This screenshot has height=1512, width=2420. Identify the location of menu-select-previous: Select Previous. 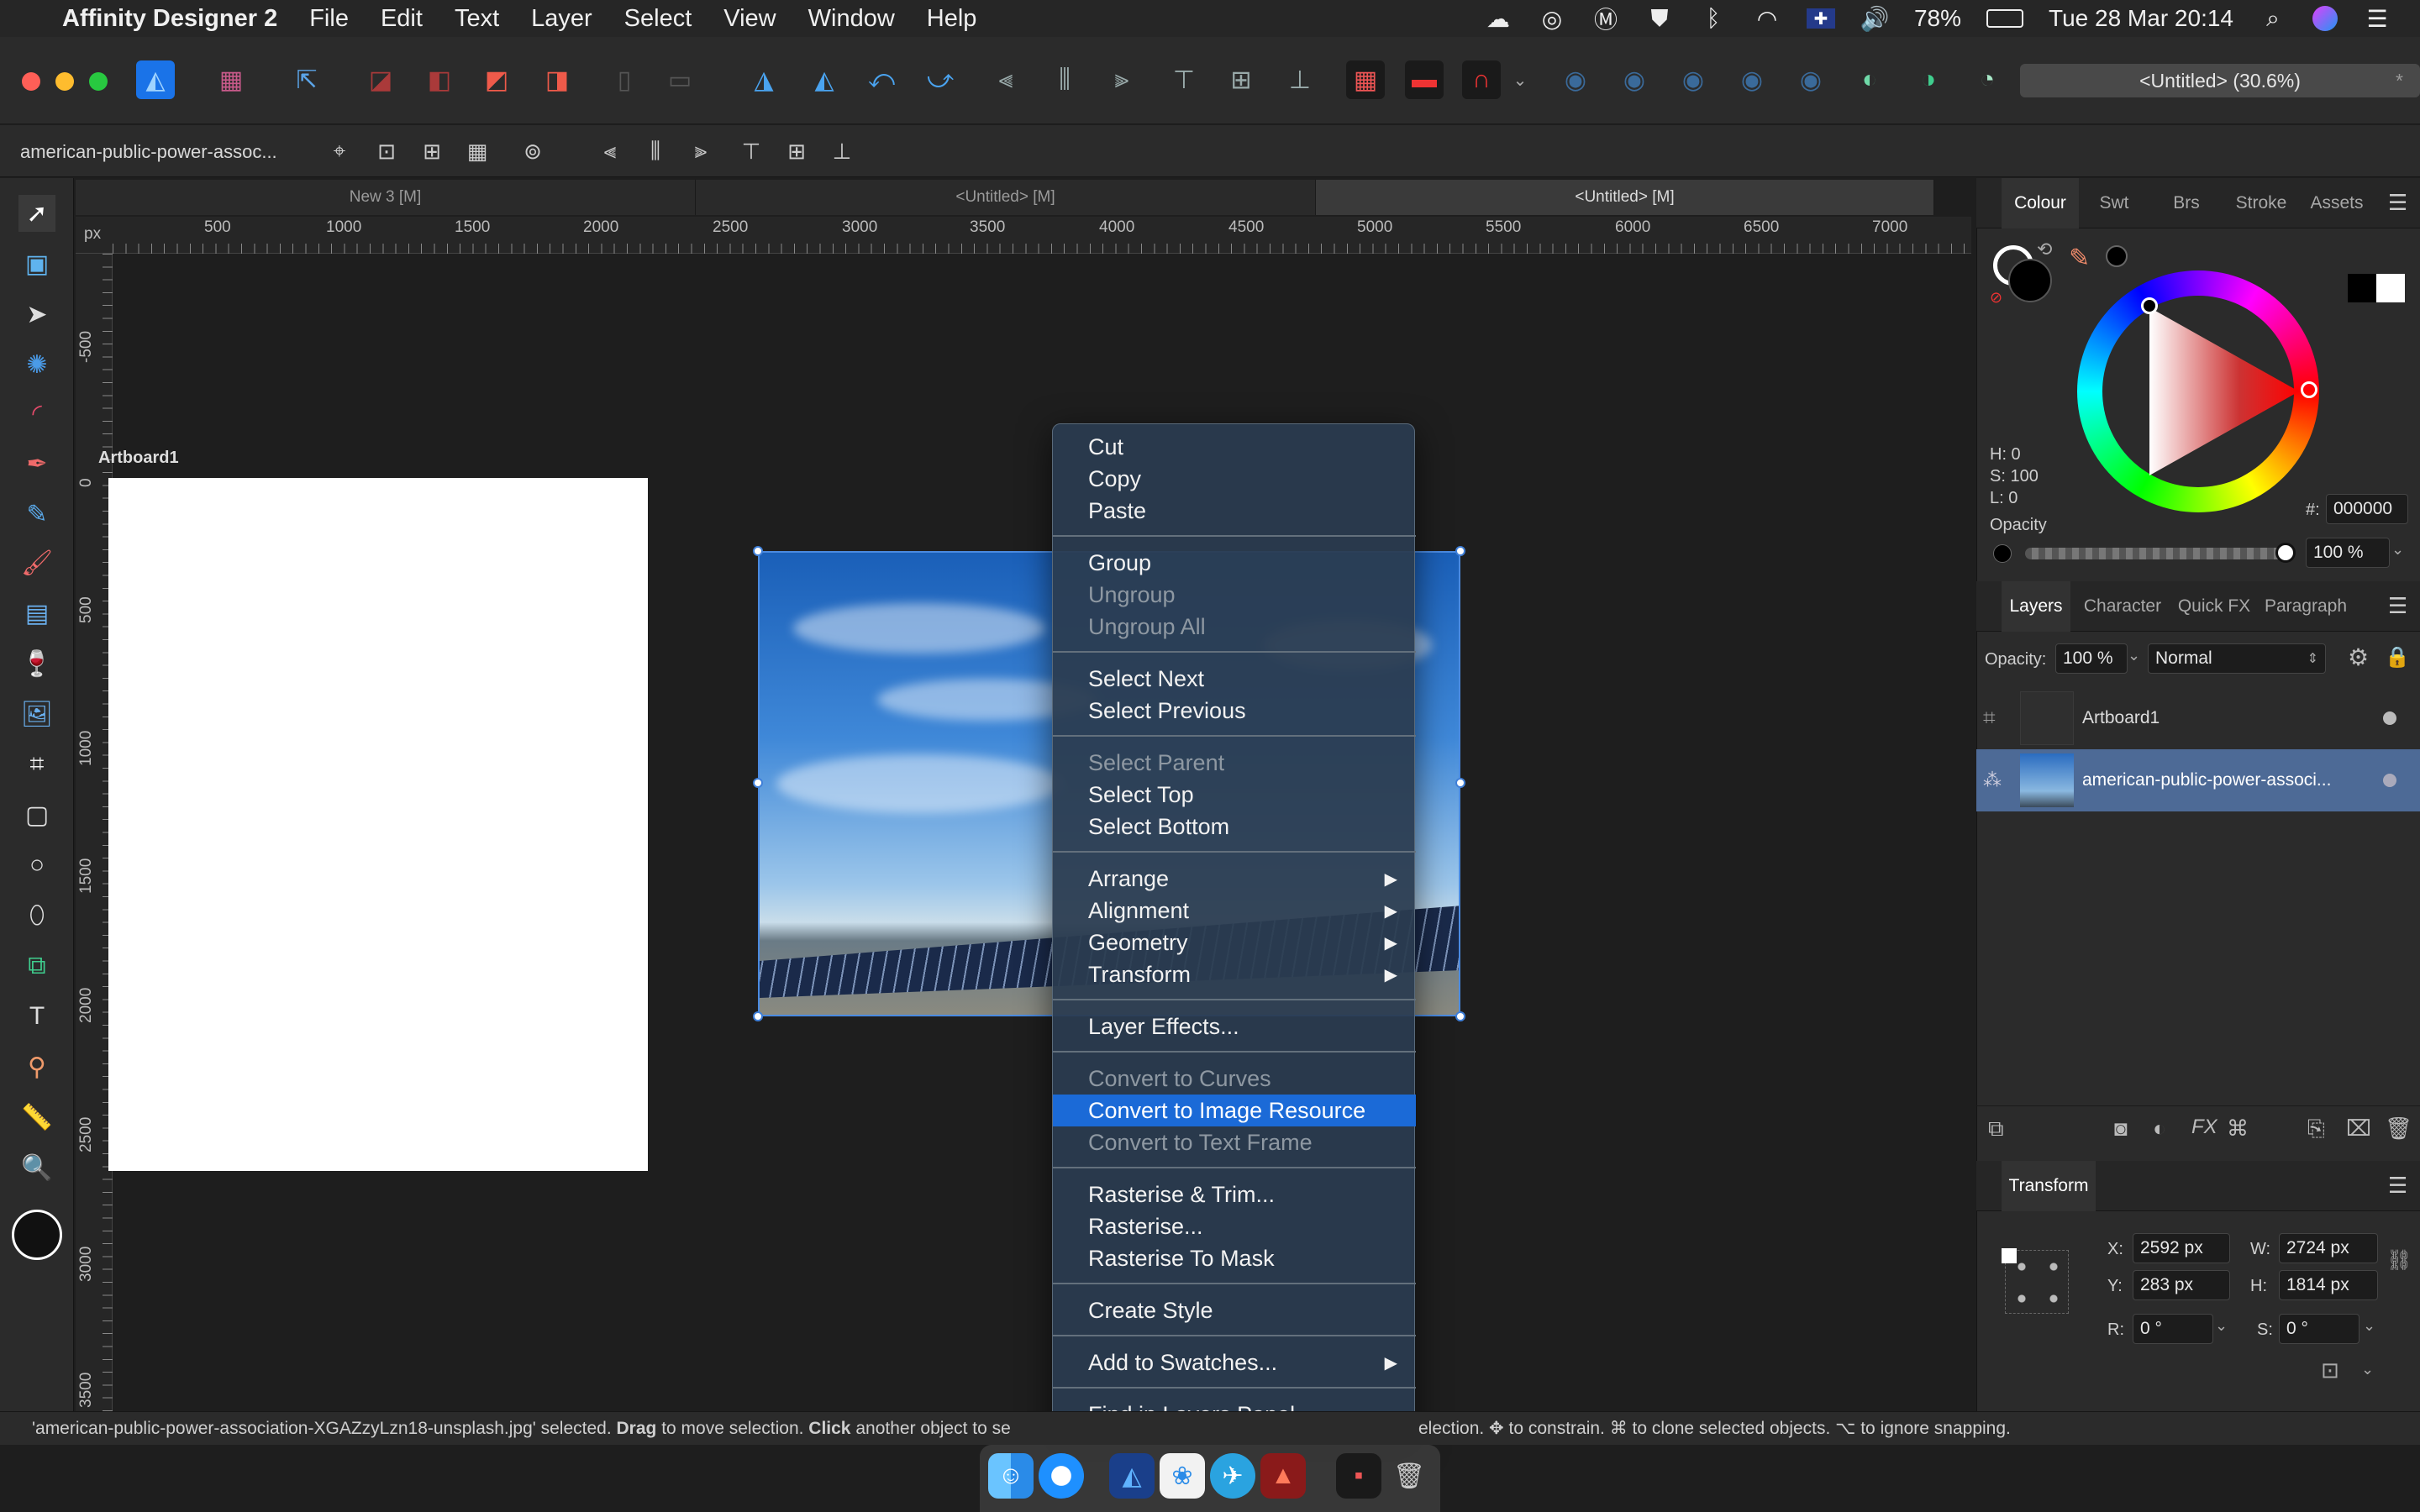
(1234, 711).